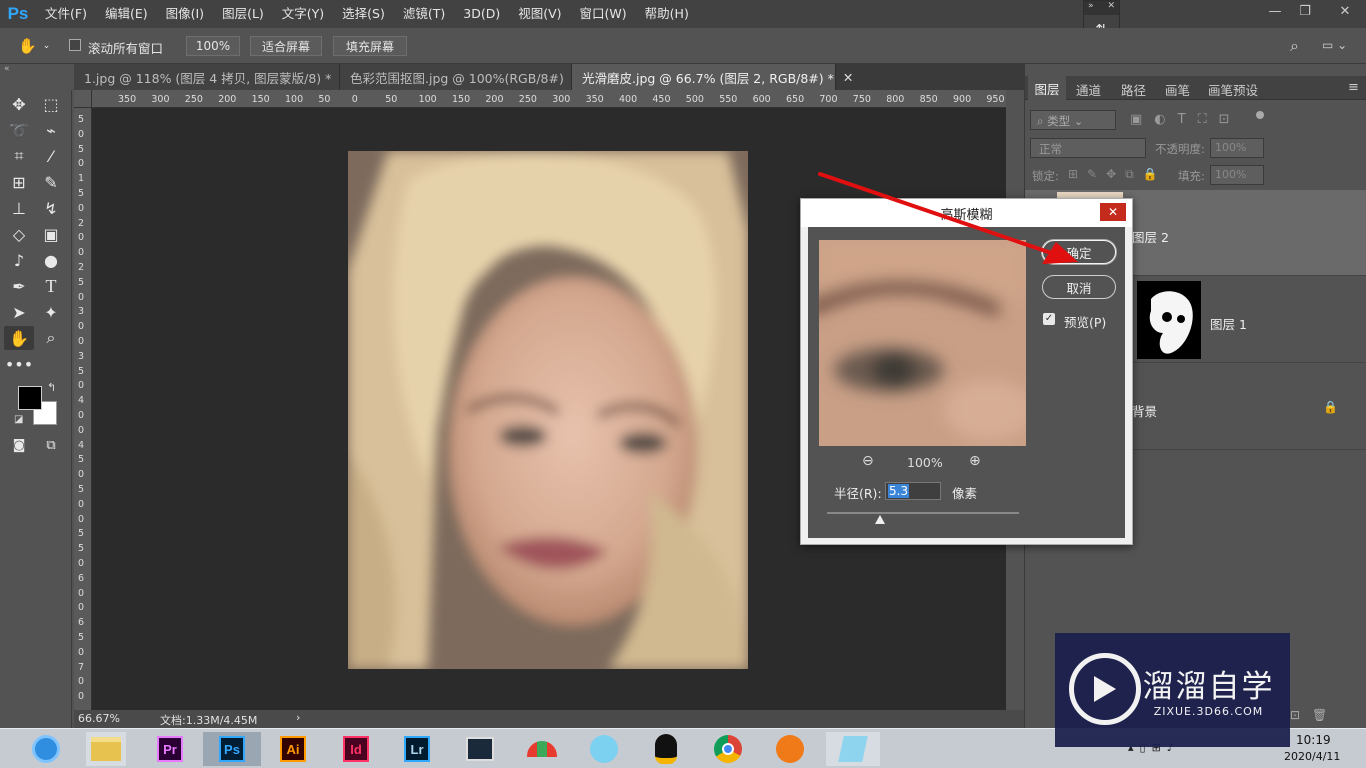 The image size is (1366, 768). Describe the element at coordinates (481, 14) in the screenshot. I see `menu-3d: 3D(D)` at that location.